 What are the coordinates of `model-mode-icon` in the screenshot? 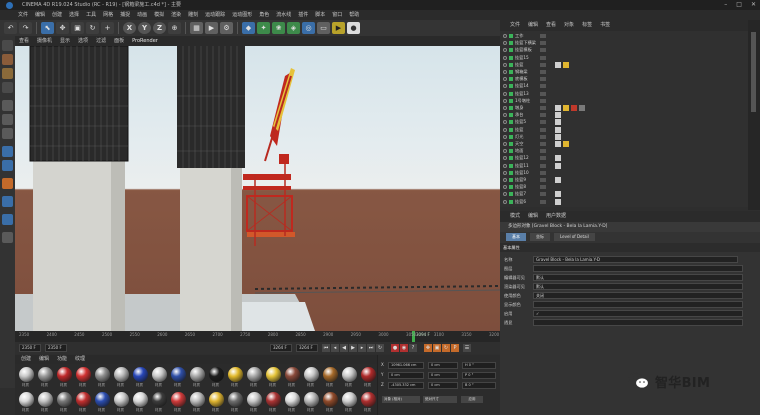 It's located at (7, 59).